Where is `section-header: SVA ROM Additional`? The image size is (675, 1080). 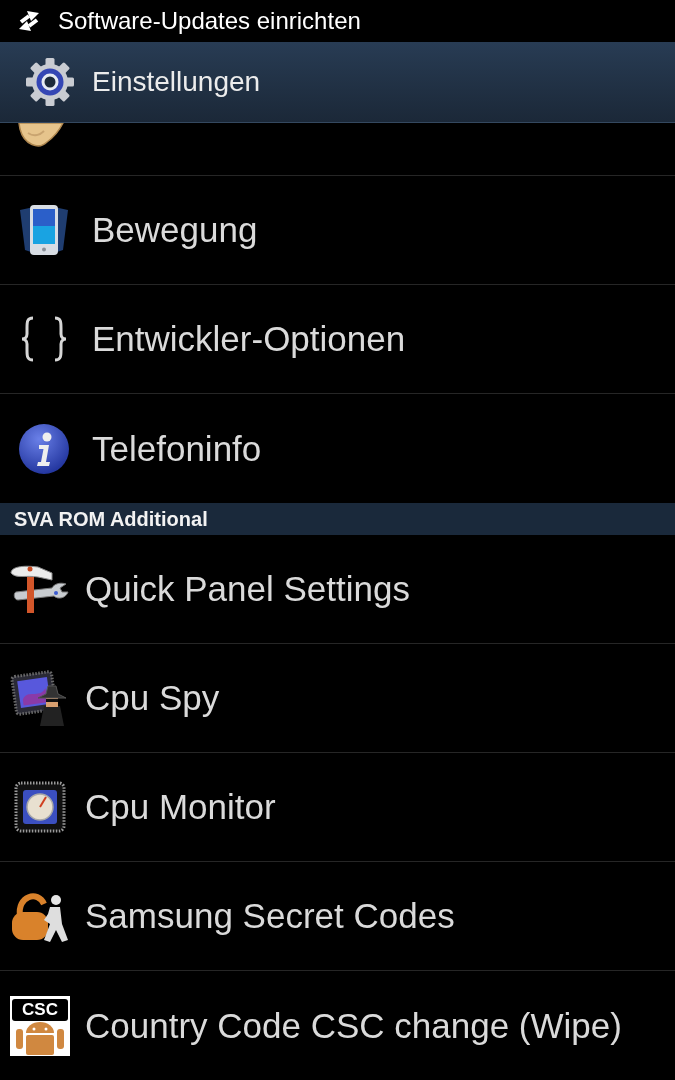 section-header: SVA ROM Additional is located at coordinates (337, 519).